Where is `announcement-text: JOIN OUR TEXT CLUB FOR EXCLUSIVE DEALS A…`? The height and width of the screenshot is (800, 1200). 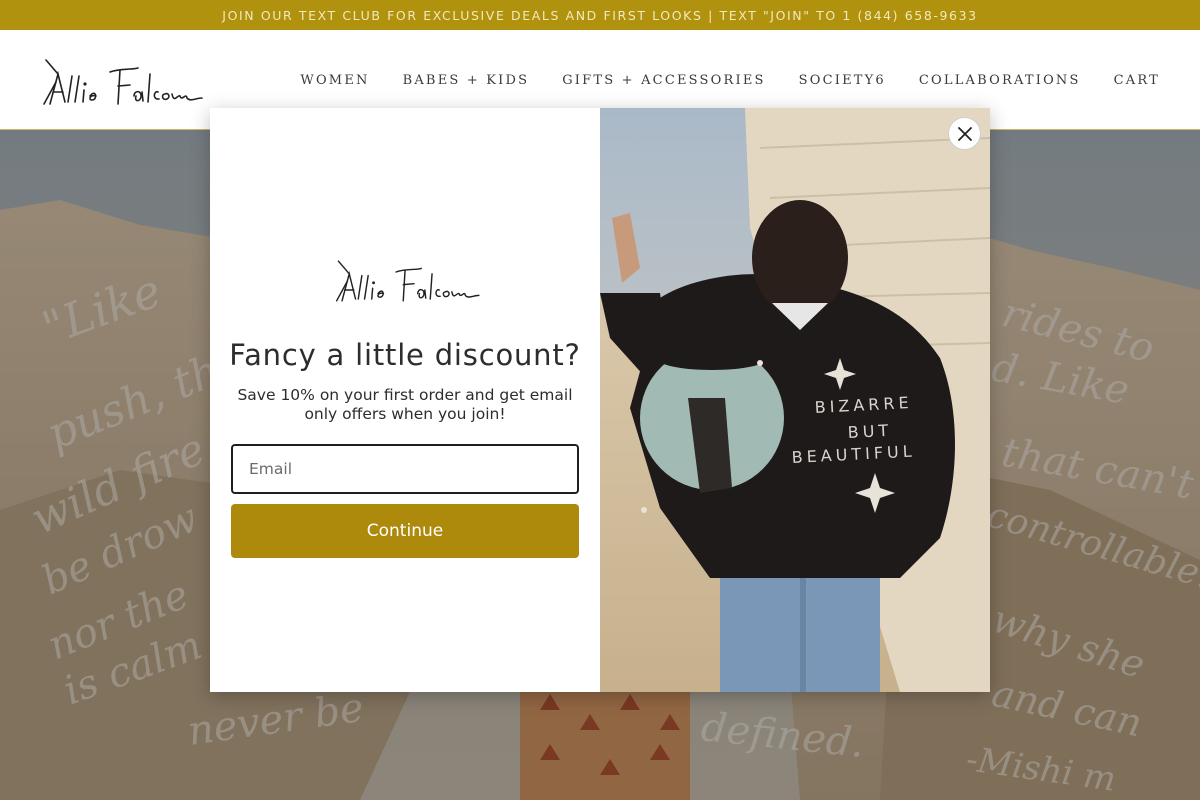
announcement-text: JOIN OUR TEXT CLUB FOR EXCLUSIVE DEALS A… is located at coordinates (600, 15).